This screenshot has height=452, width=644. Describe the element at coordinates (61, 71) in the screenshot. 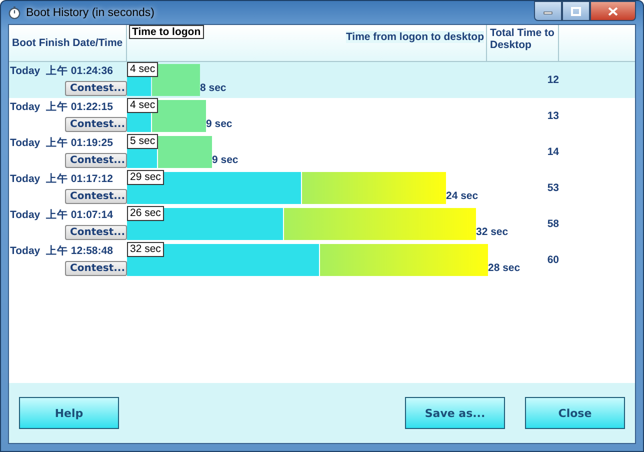

I see `boot-time: Today 上午 01:24:36` at that location.